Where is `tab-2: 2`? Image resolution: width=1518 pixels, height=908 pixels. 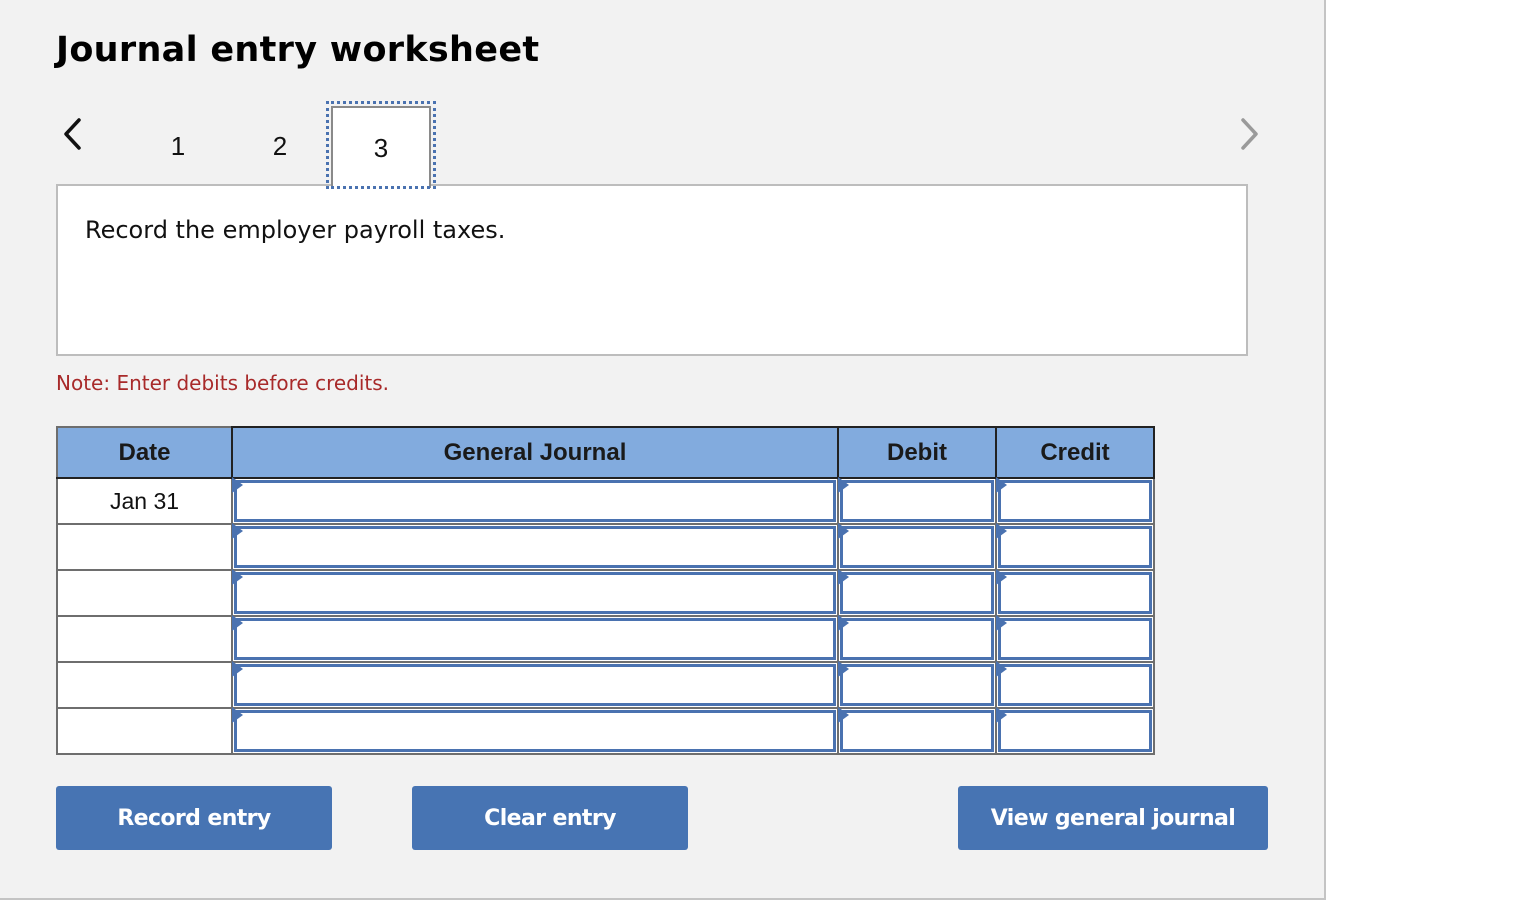 tab-2: 2 is located at coordinates (280, 146).